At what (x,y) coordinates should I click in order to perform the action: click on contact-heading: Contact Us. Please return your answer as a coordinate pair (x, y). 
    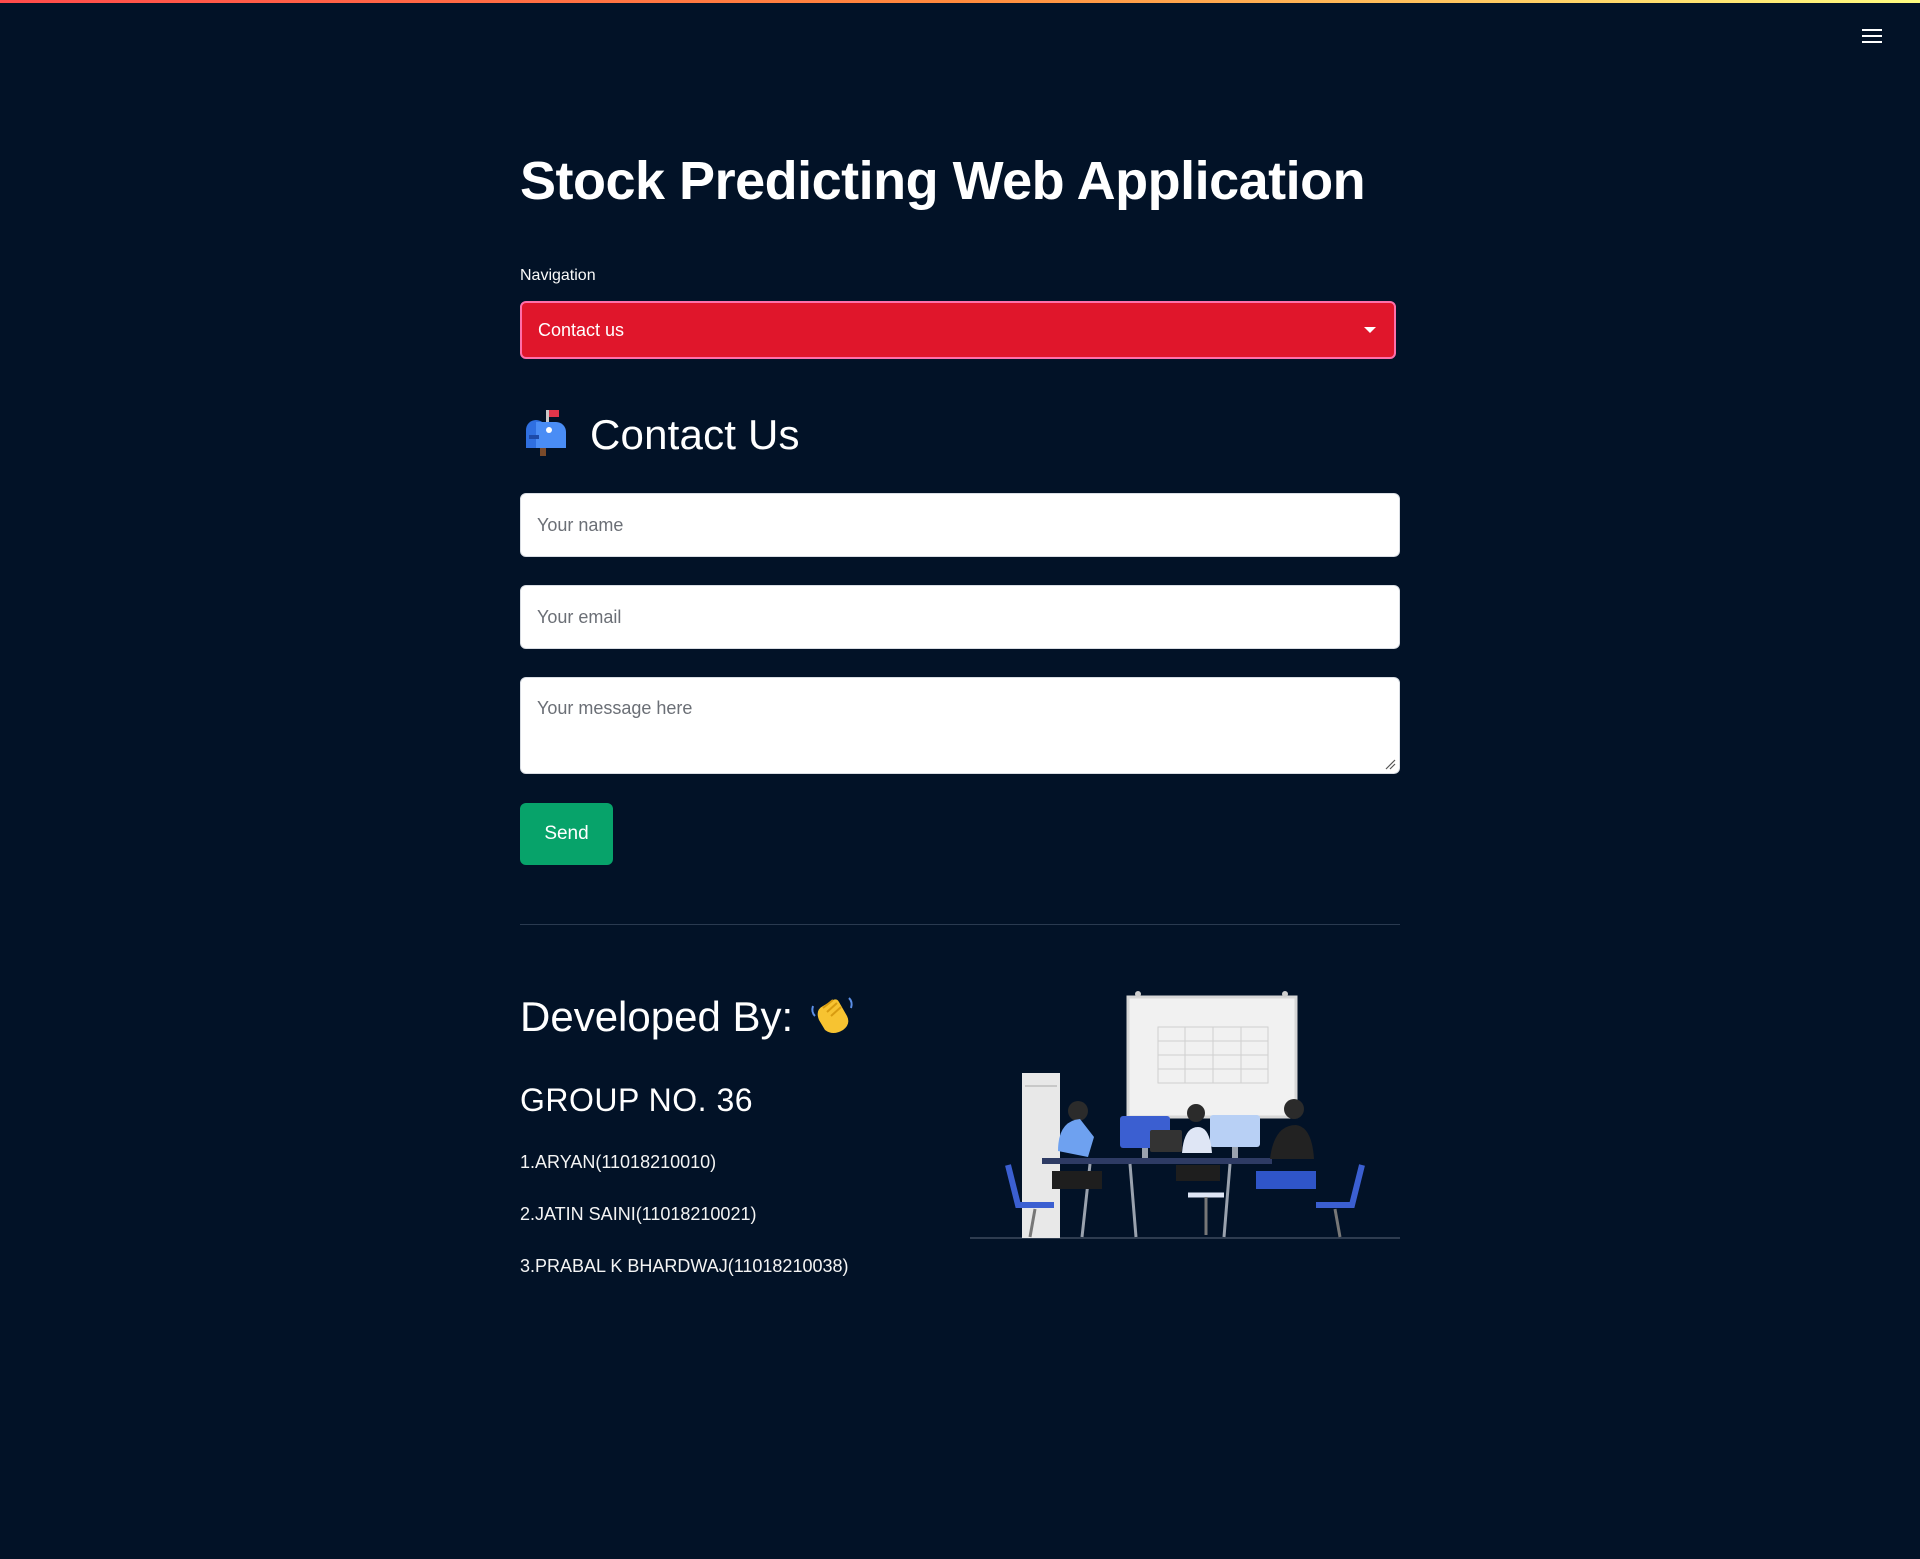
    Looking at the image, I should click on (660, 434).